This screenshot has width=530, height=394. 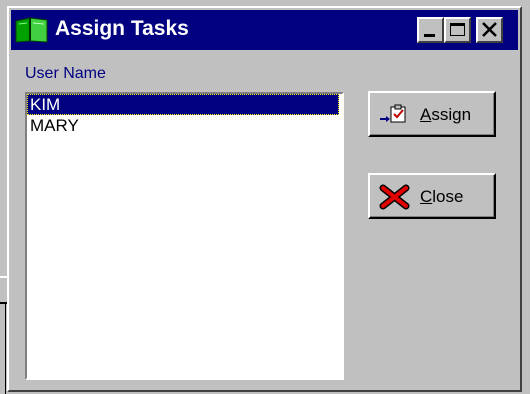 What do you see at coordinates (426, 114) in the screenshot?
I see `assign-accel: A` at bounding box center [426, 114].